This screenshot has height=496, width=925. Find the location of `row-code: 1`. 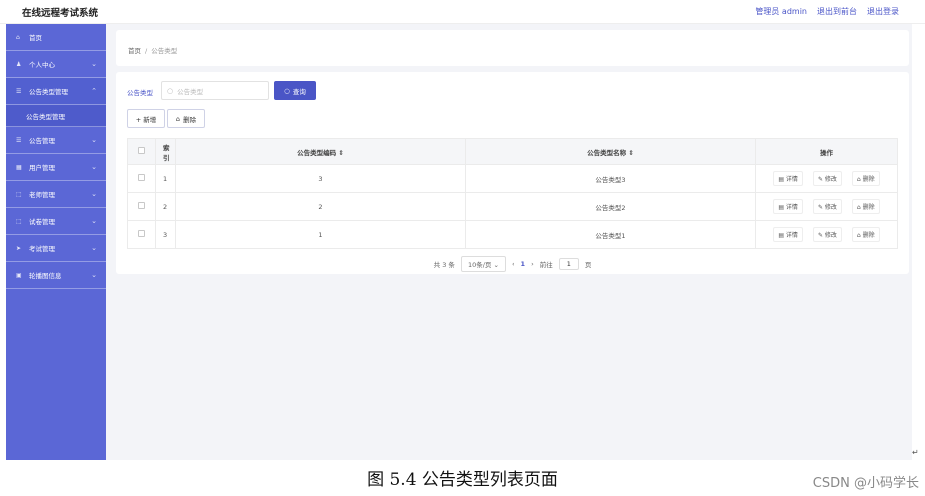

row-code: 1 is located at coordinates (320, 234).